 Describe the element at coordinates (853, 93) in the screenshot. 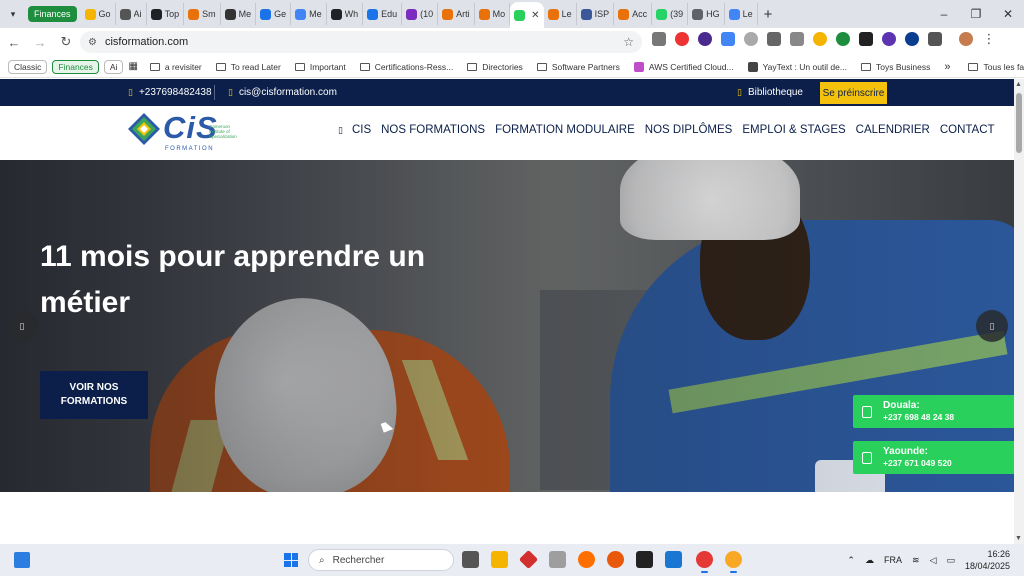

I see `preregister-button: Se préinscrire` at that location.